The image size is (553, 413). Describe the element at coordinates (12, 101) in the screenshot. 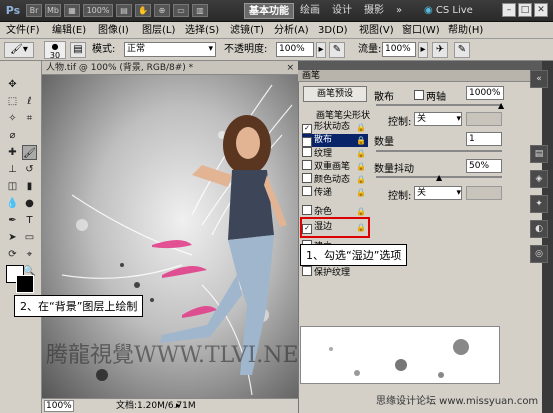

I see `marquee-tool-icon: ⬚` at that location.